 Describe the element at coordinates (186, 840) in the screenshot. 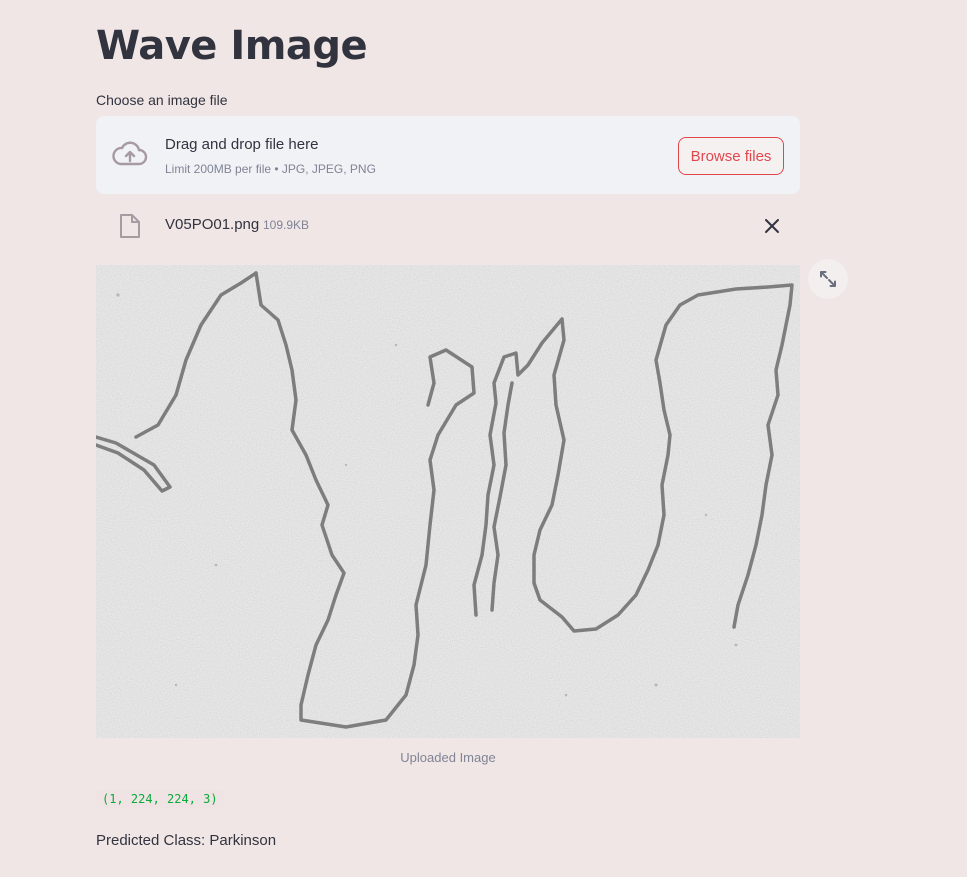

I see `prediction-result: Predicted Class: Parkinson` at that location.